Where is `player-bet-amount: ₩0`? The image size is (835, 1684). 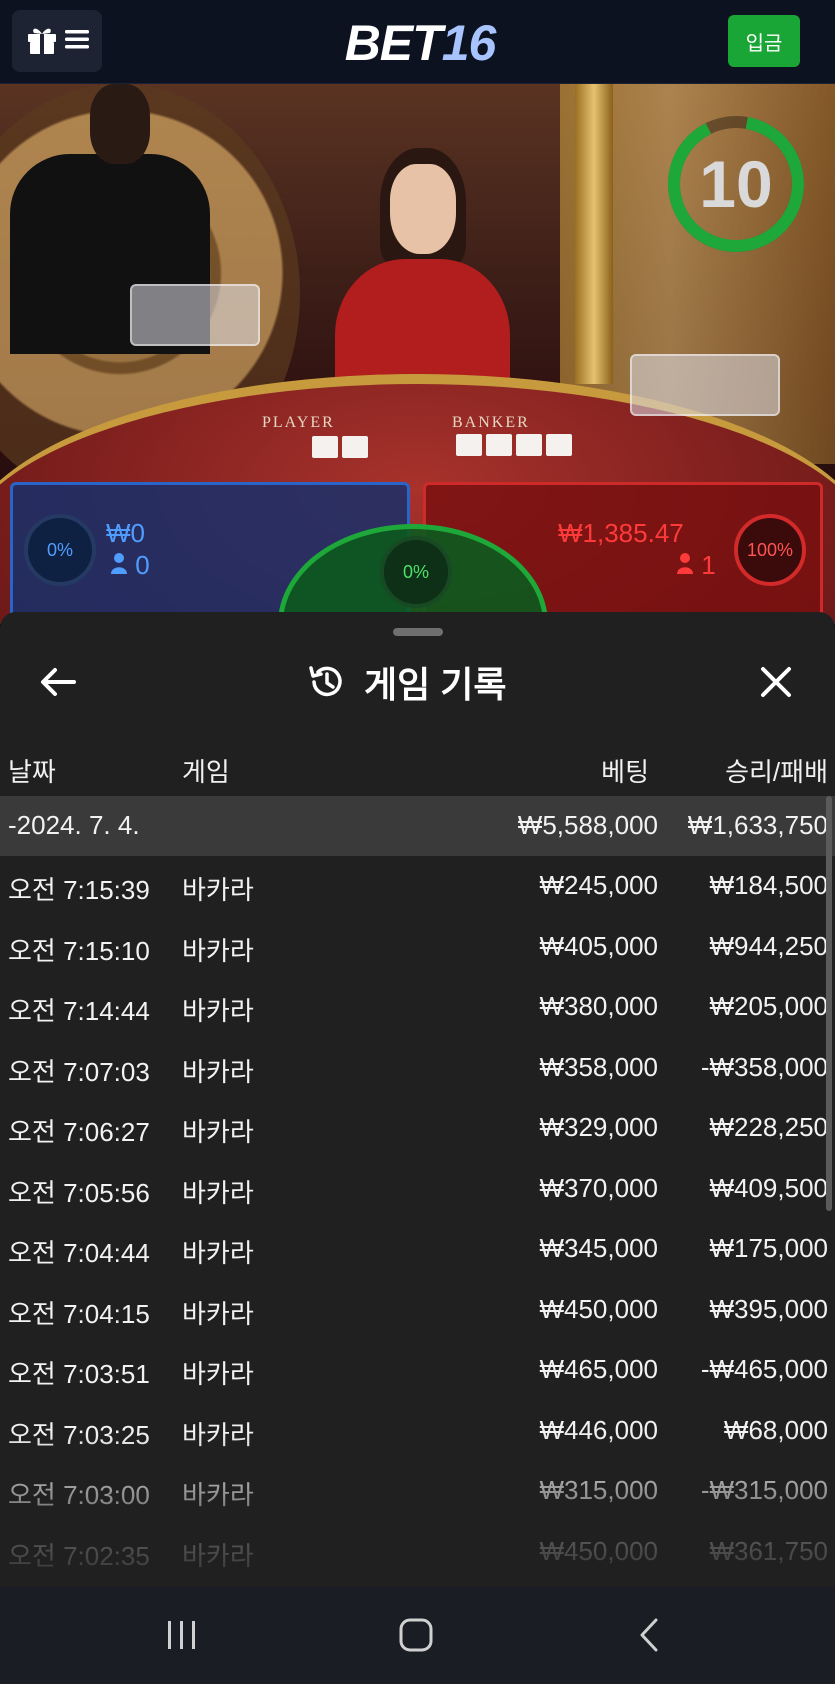 player-bet-amount: ₩0 is located at coordinates (125, 533).